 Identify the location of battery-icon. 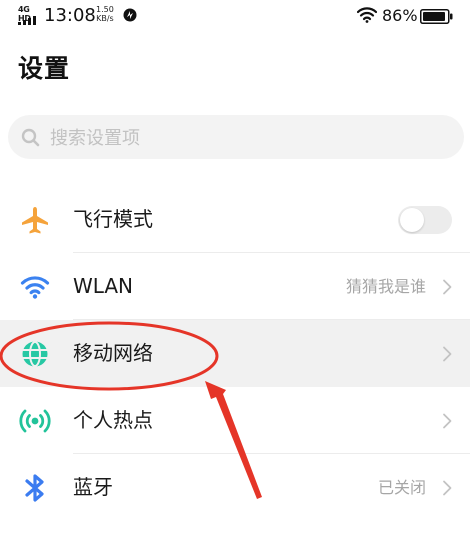
(436, 16).